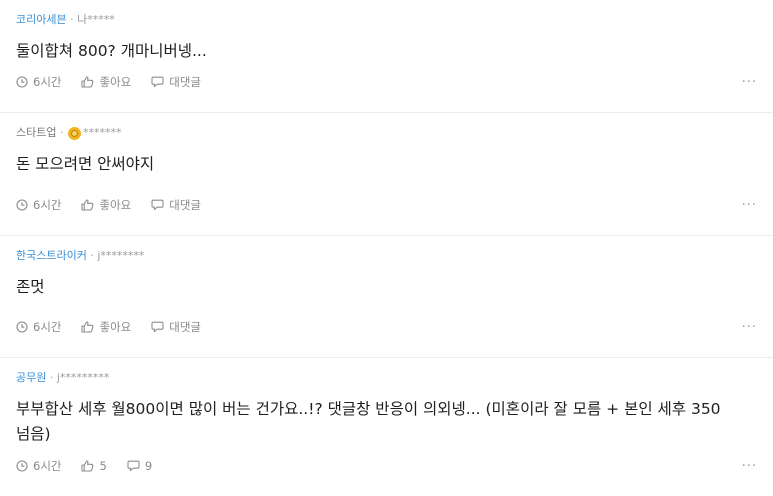  Describe the element at coordinates (30, 287) in the screenshot. I see `comment-text: 존멋` at that location.